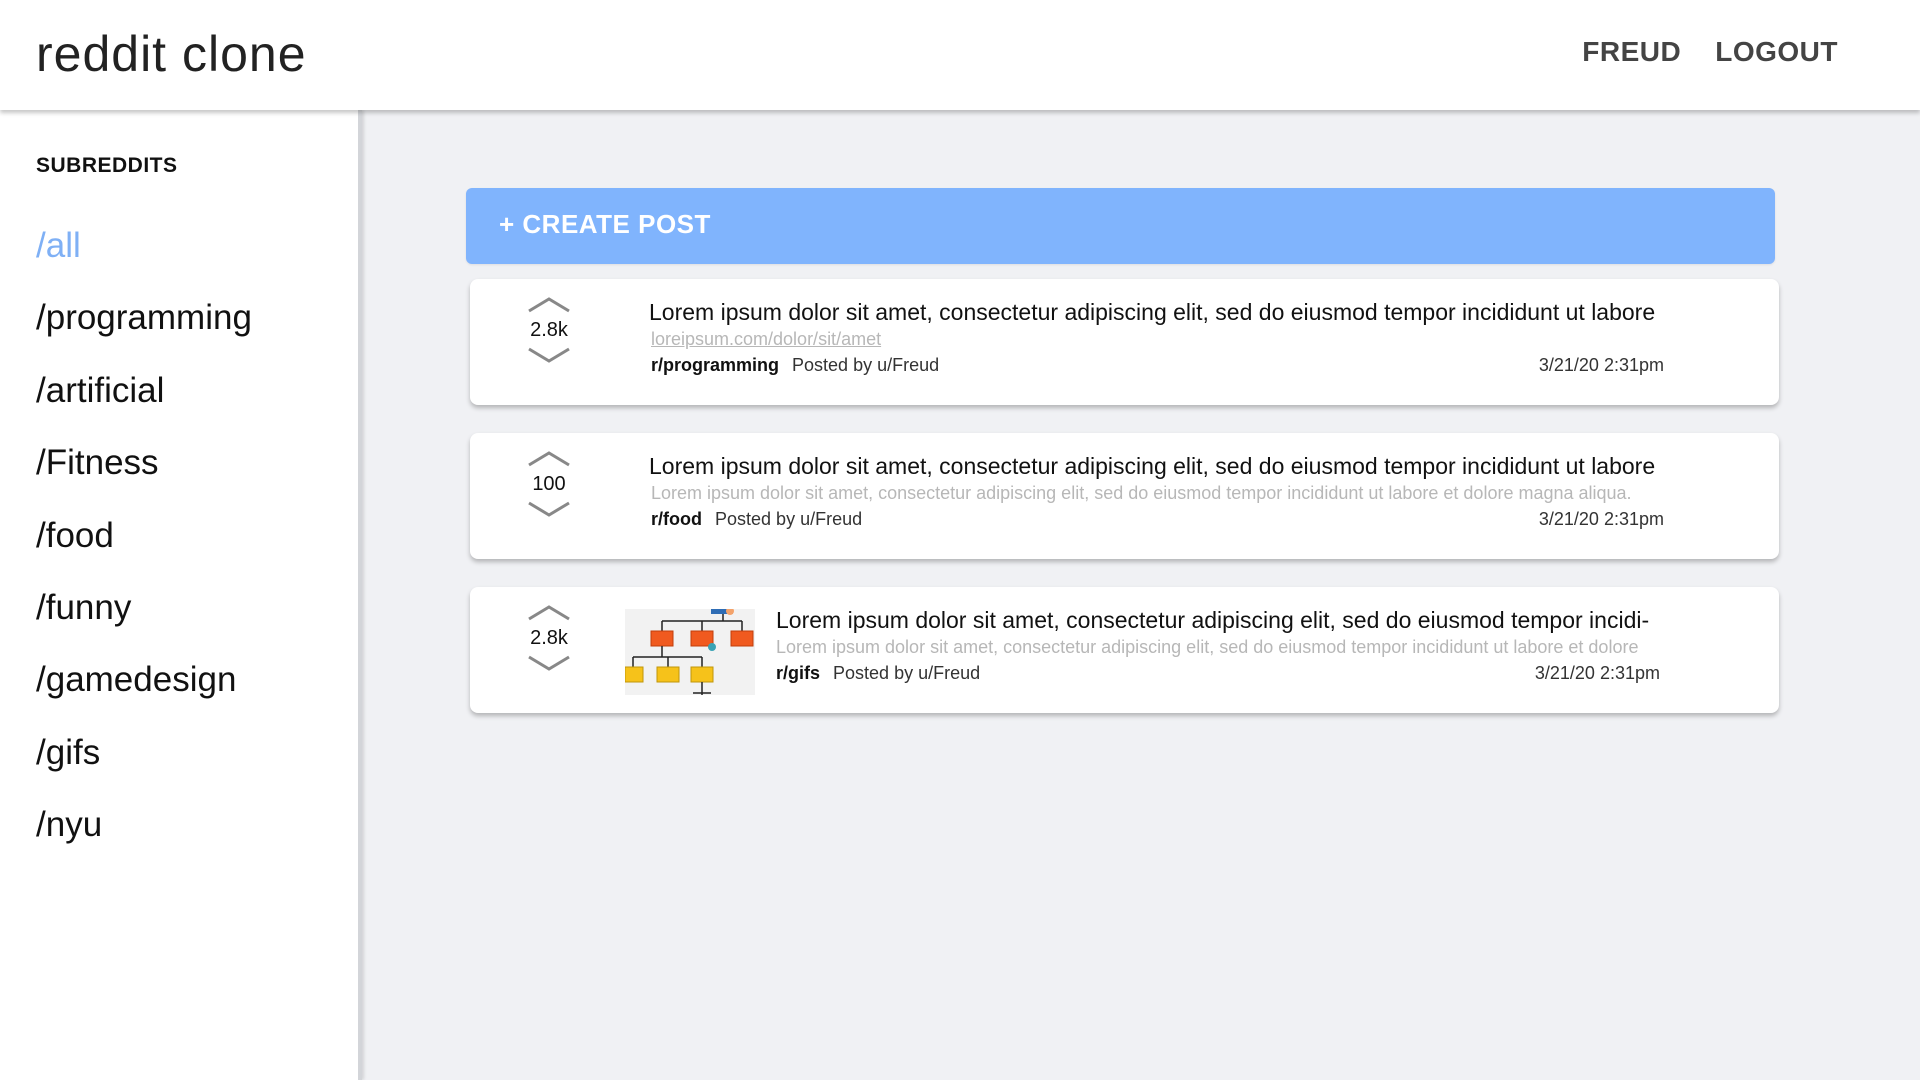 This screenshot has width=1920, height=1080. What do you see at coordinates (1710, 52) in the screenshot?
I see `header-nav: FREUD LOGOUT` at bounding box center [1710, 52].